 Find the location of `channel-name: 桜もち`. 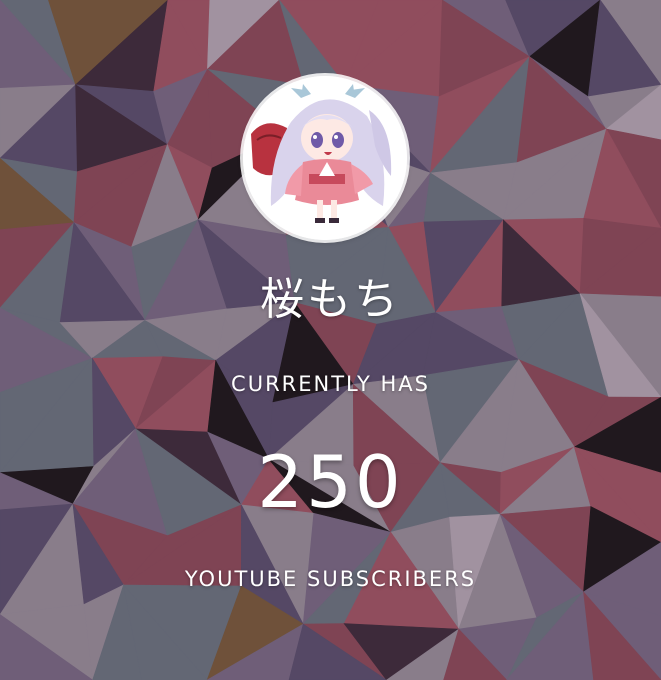

channel-name: 桜もち is located at coordinates (330, 299).